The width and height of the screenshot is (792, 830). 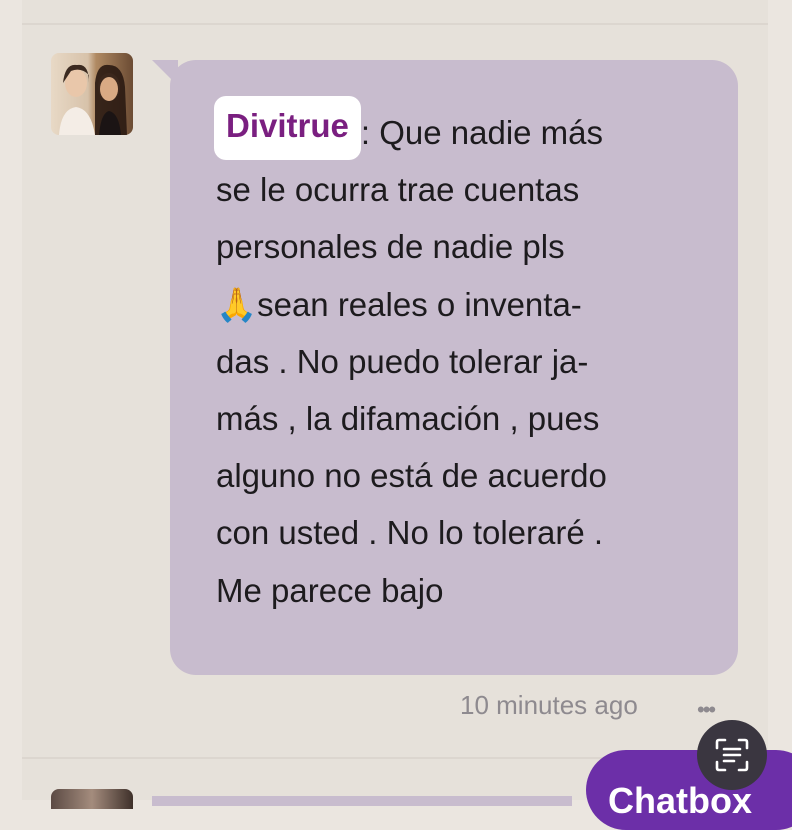 I want to click on text-scan-button, so click(x=732, y=755).